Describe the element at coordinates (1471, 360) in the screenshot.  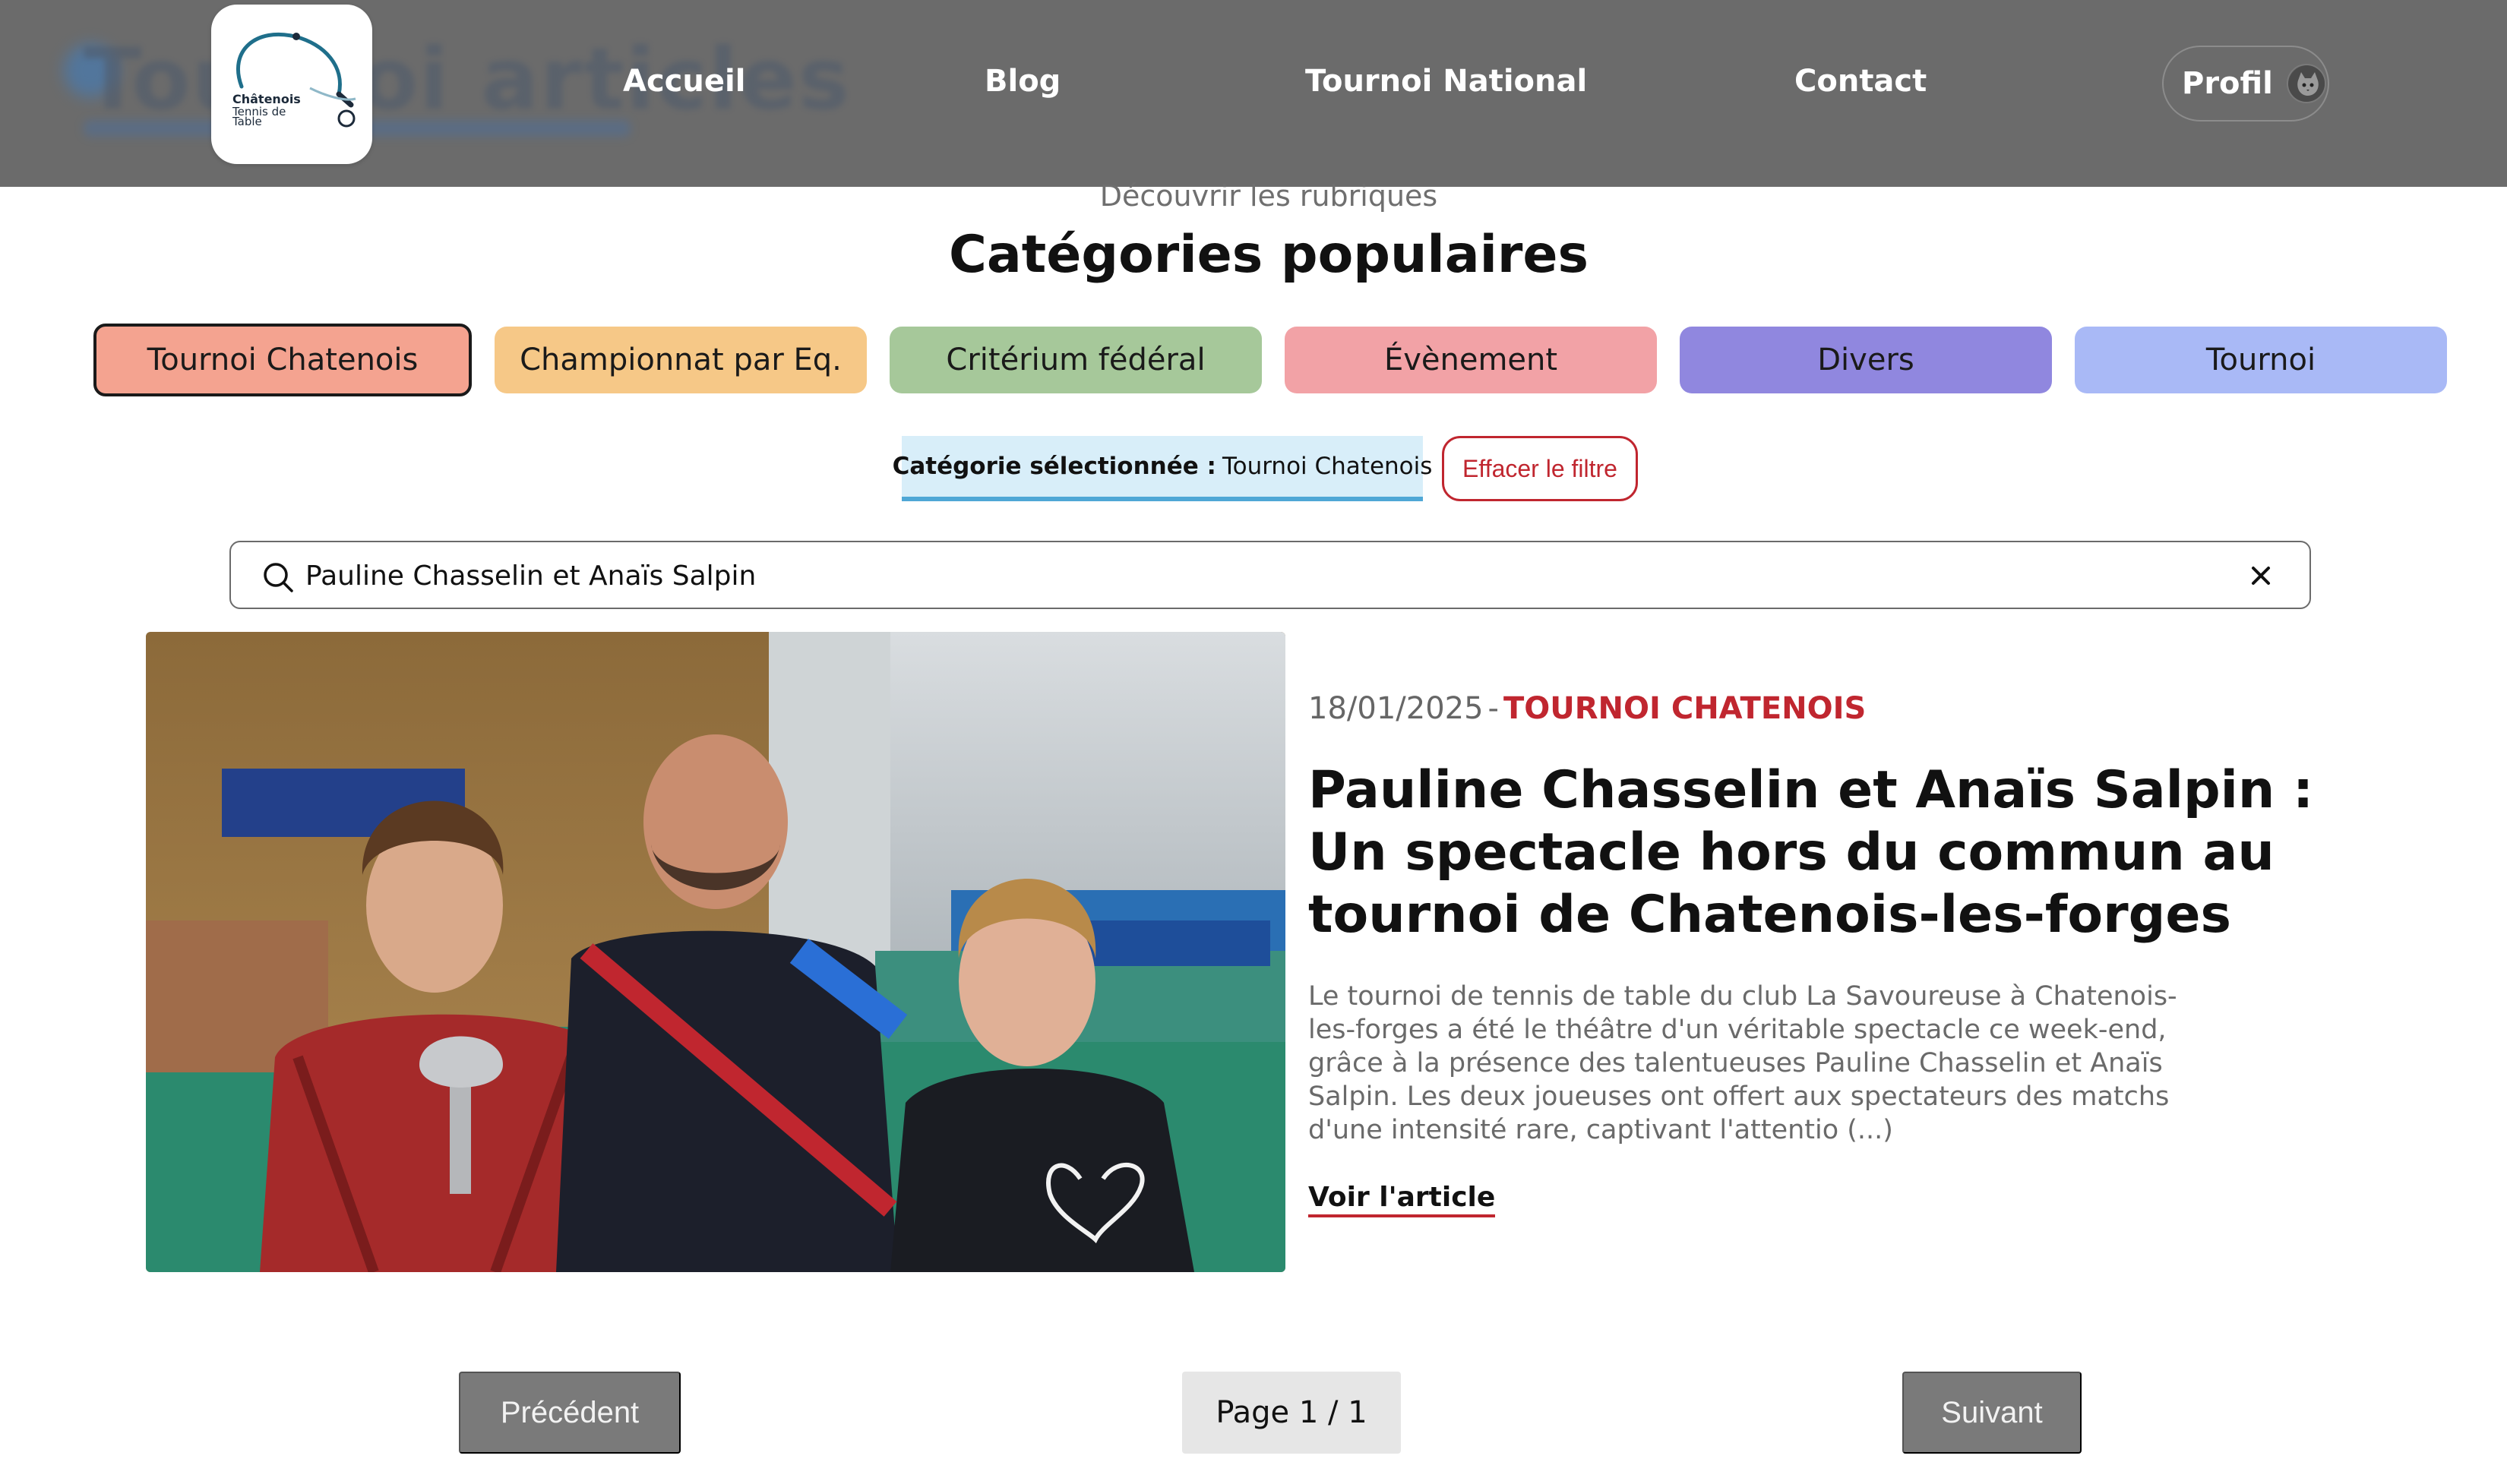
I see `category-evenement: Évènement` at that location.